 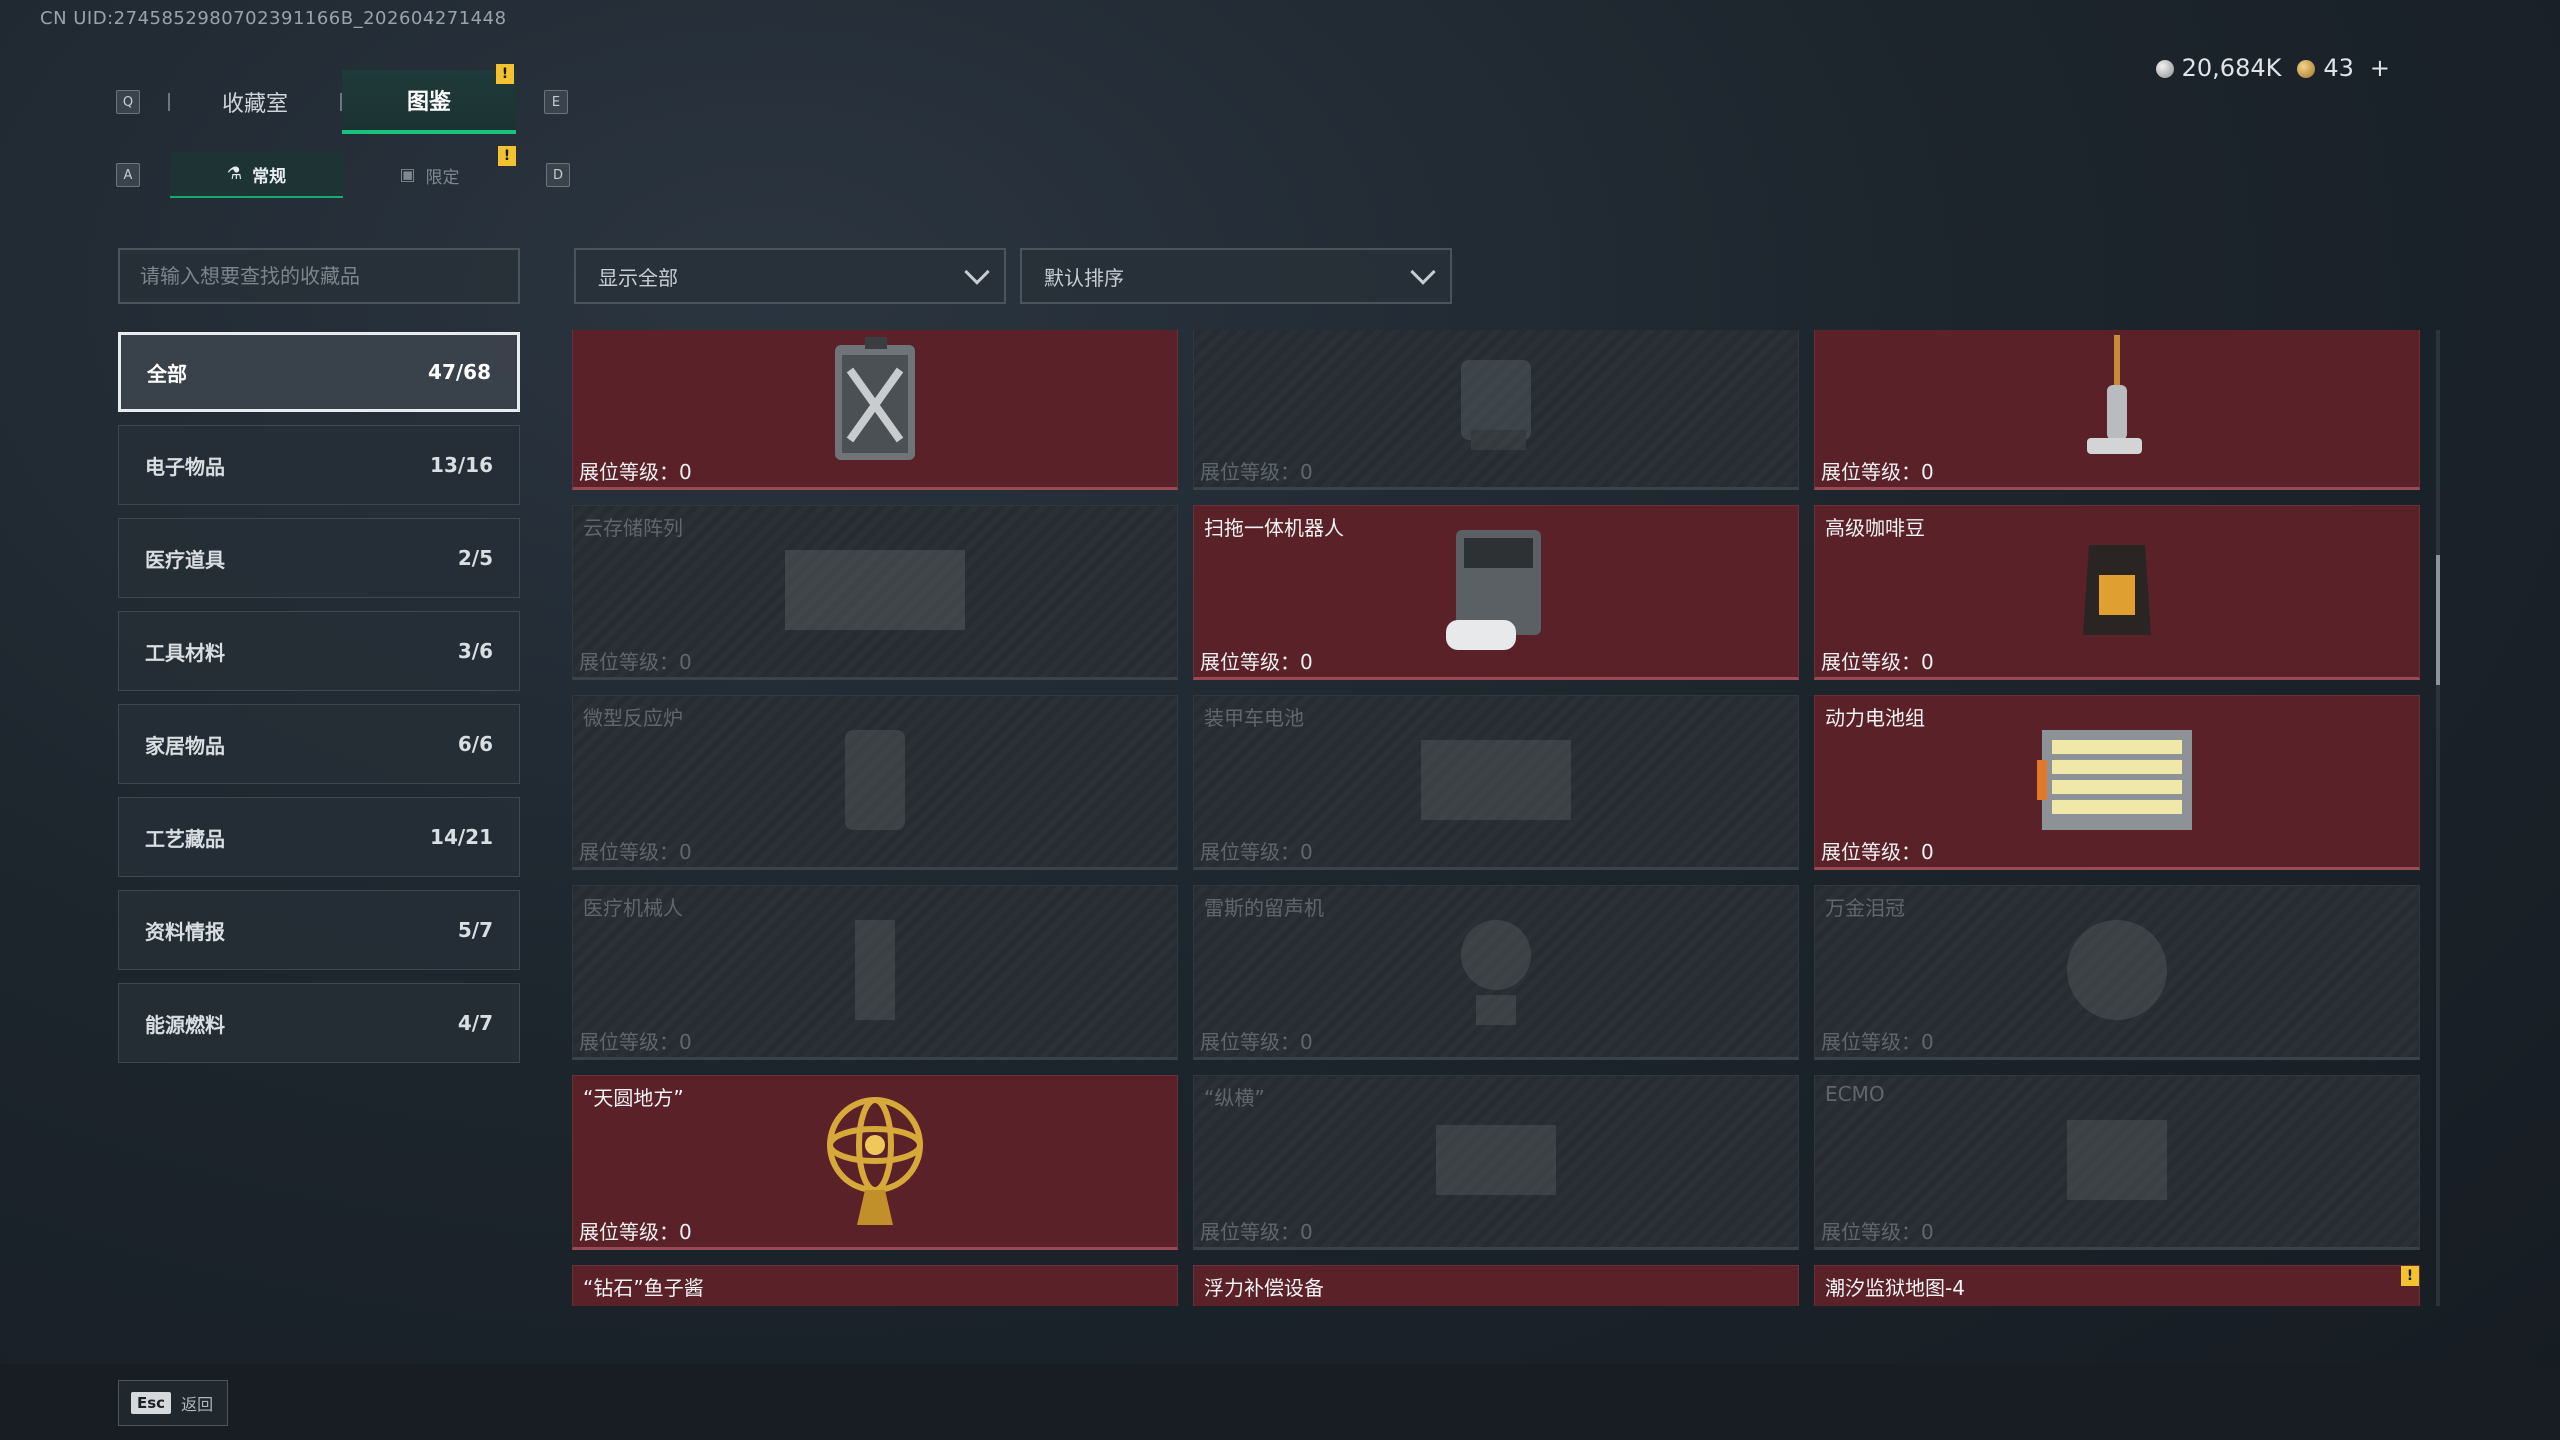 I want to click on tab-limited: ▣ 限定, so click(x=429, y=175).